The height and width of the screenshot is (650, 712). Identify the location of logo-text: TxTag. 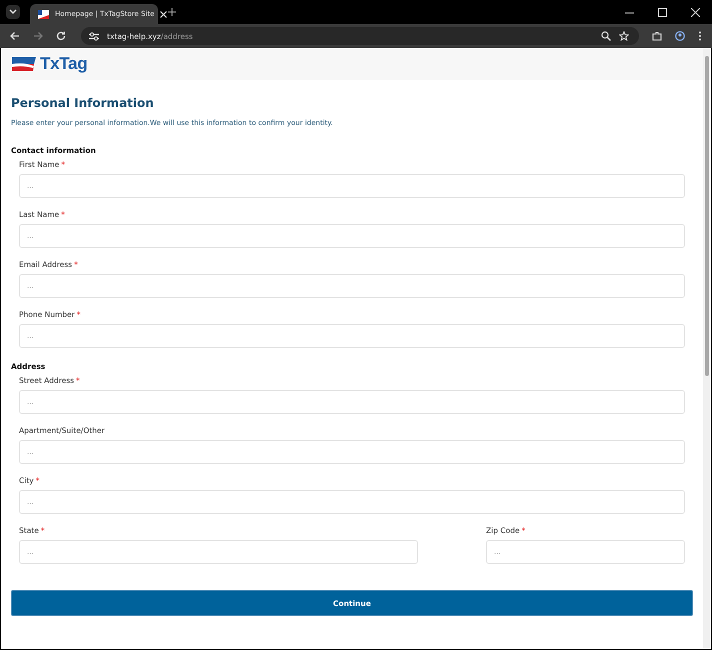
(64, 64).